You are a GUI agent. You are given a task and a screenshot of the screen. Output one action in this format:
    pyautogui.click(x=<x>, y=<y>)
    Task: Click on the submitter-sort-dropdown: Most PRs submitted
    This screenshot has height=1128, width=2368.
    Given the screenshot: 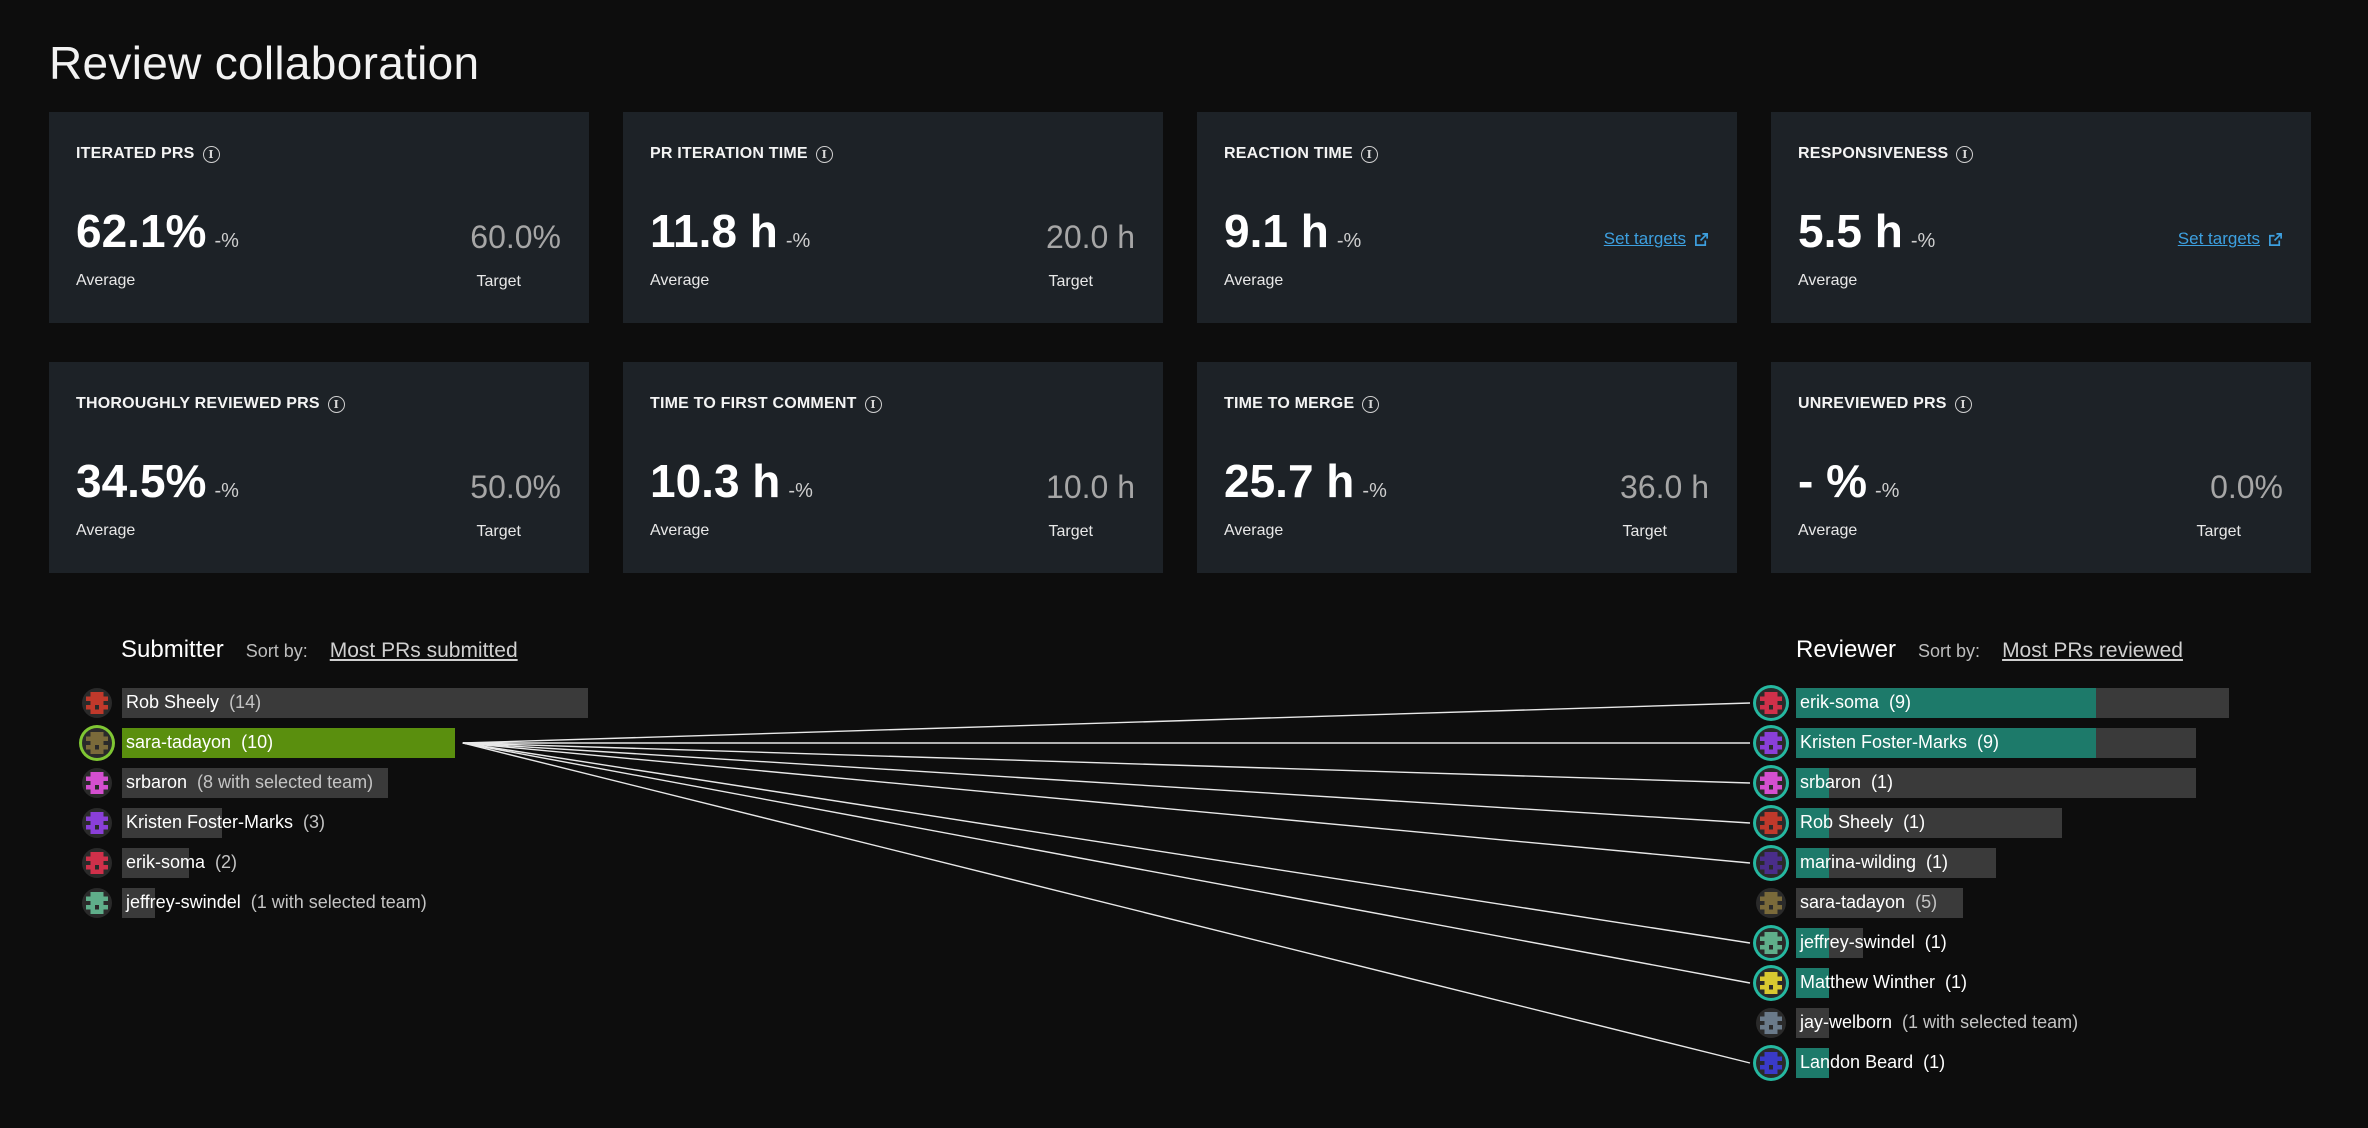 What is the action you would take?
    pyautogui.click(x=424, y=651)
    